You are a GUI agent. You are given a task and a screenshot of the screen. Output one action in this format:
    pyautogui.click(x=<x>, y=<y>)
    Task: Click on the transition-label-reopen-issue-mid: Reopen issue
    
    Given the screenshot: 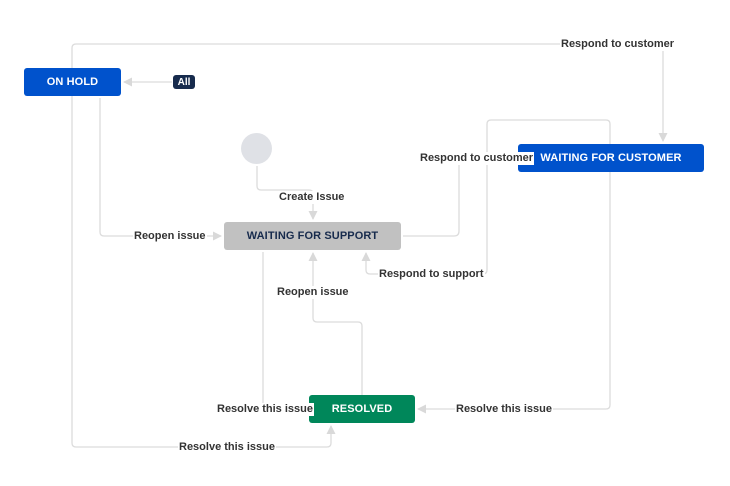 What is the action you would take?
    pyautogui.click(x=313, y=292)
    